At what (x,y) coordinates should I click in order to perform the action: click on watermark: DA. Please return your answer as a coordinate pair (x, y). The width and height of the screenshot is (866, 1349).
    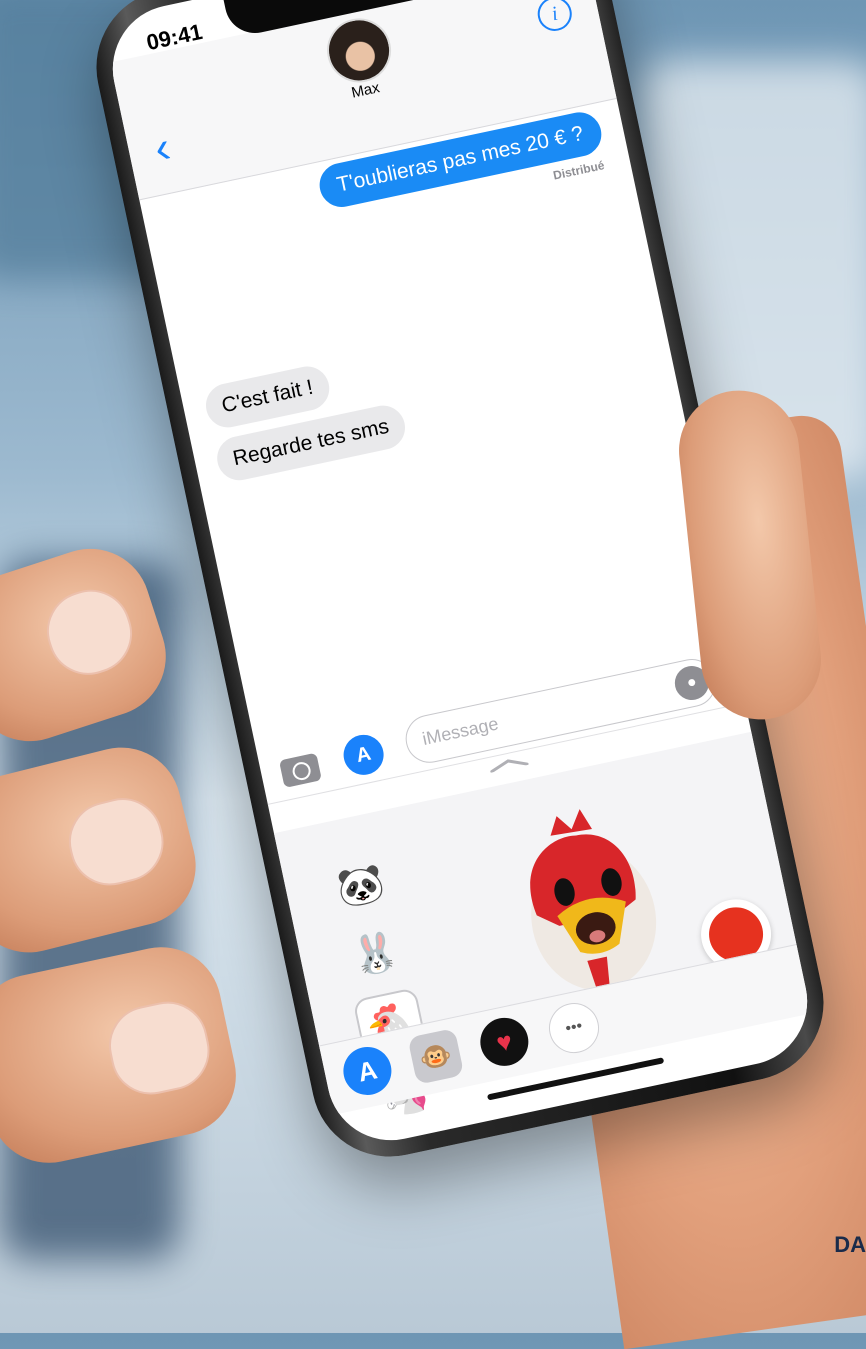
    Looking at the image, I should click on (850, 1244).